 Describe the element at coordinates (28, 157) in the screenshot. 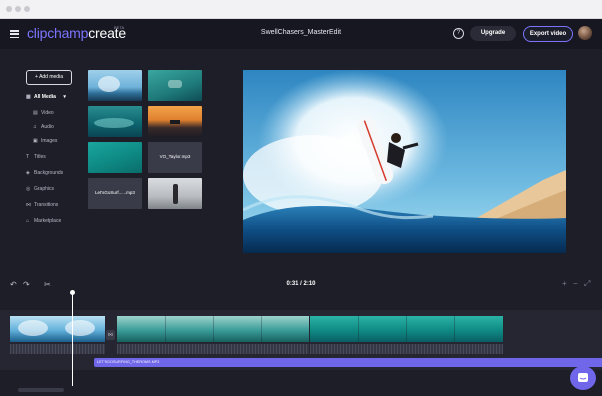

I see `text-icon: T` at that location.